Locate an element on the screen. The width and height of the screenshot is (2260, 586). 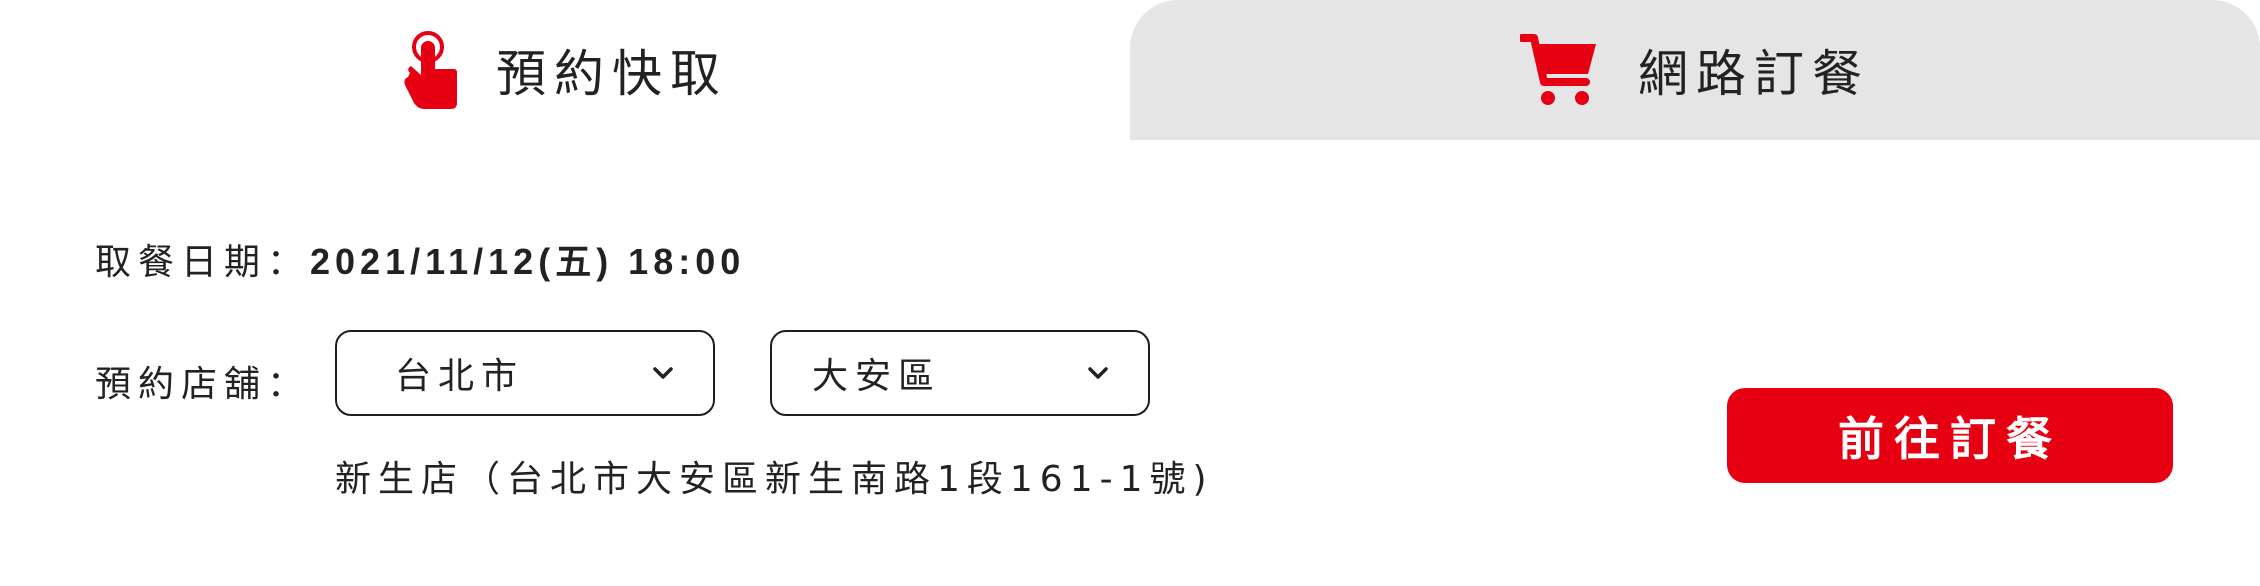
shopping-cart-icon is located at coordinates (1560, 70).